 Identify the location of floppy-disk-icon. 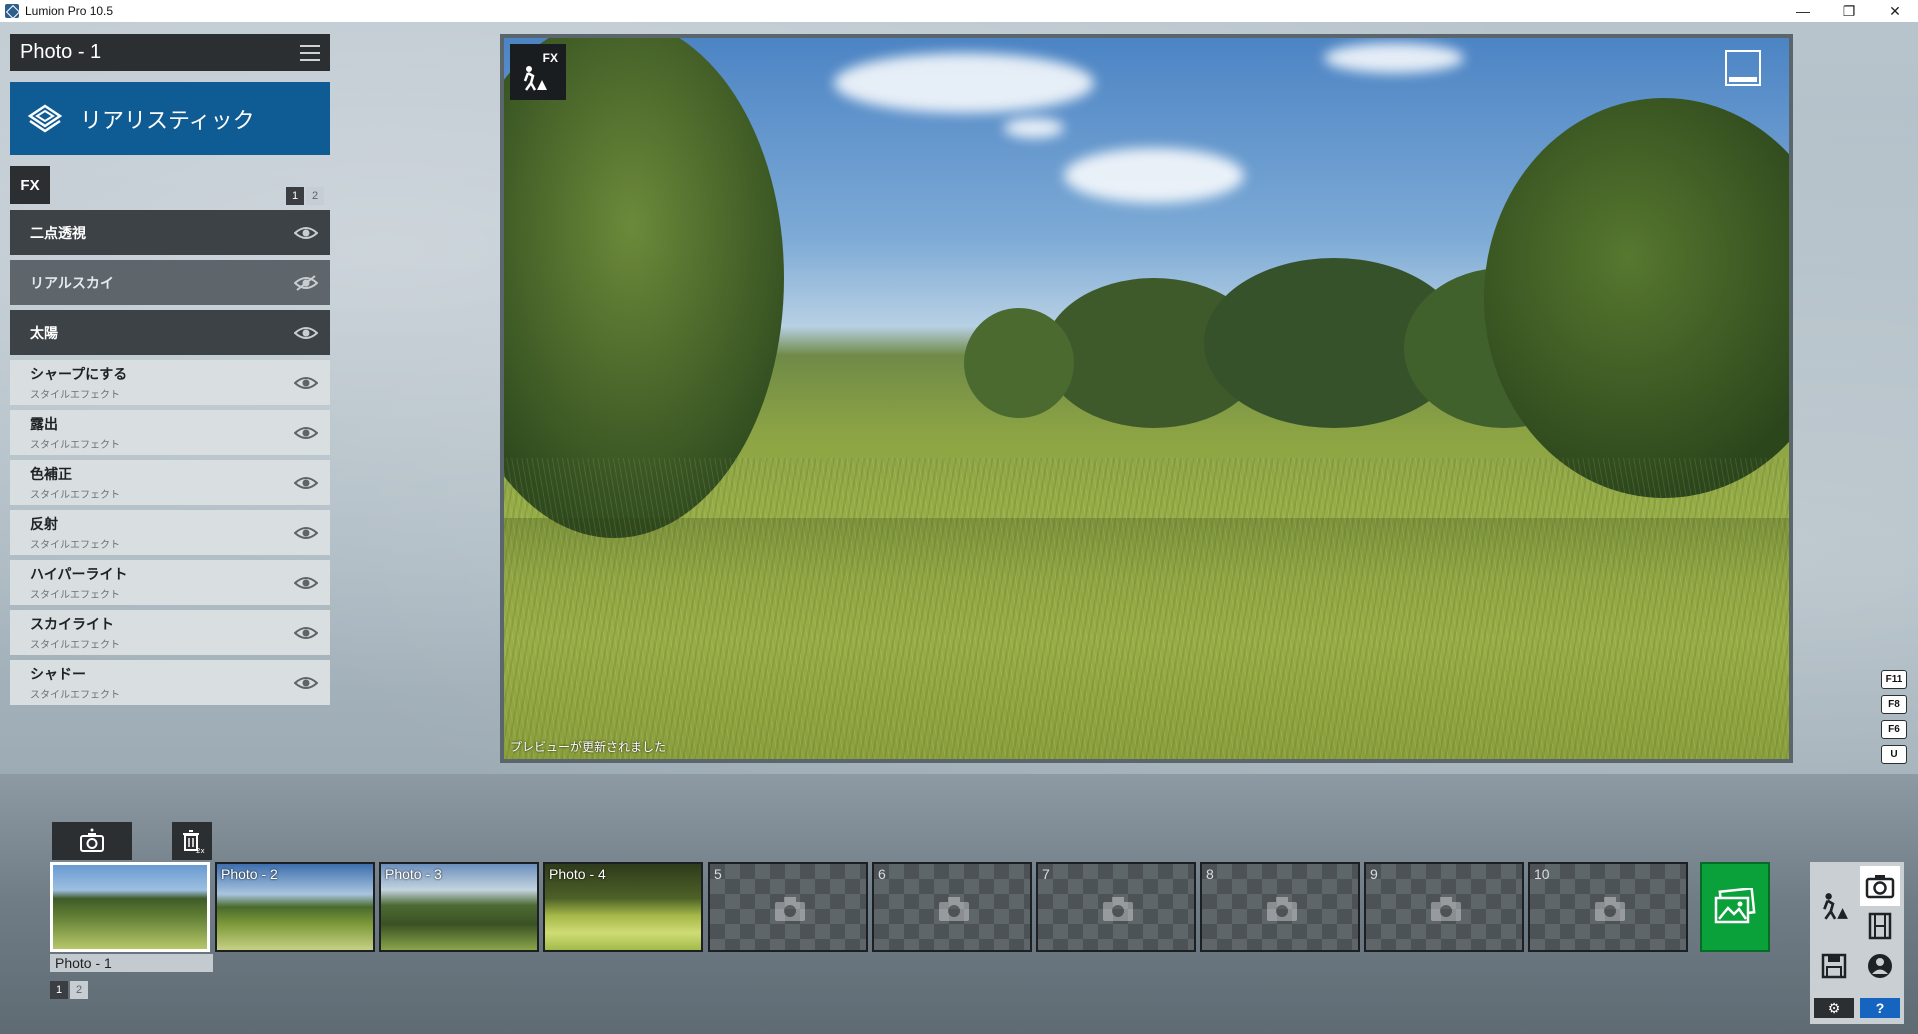
(1834, 966).